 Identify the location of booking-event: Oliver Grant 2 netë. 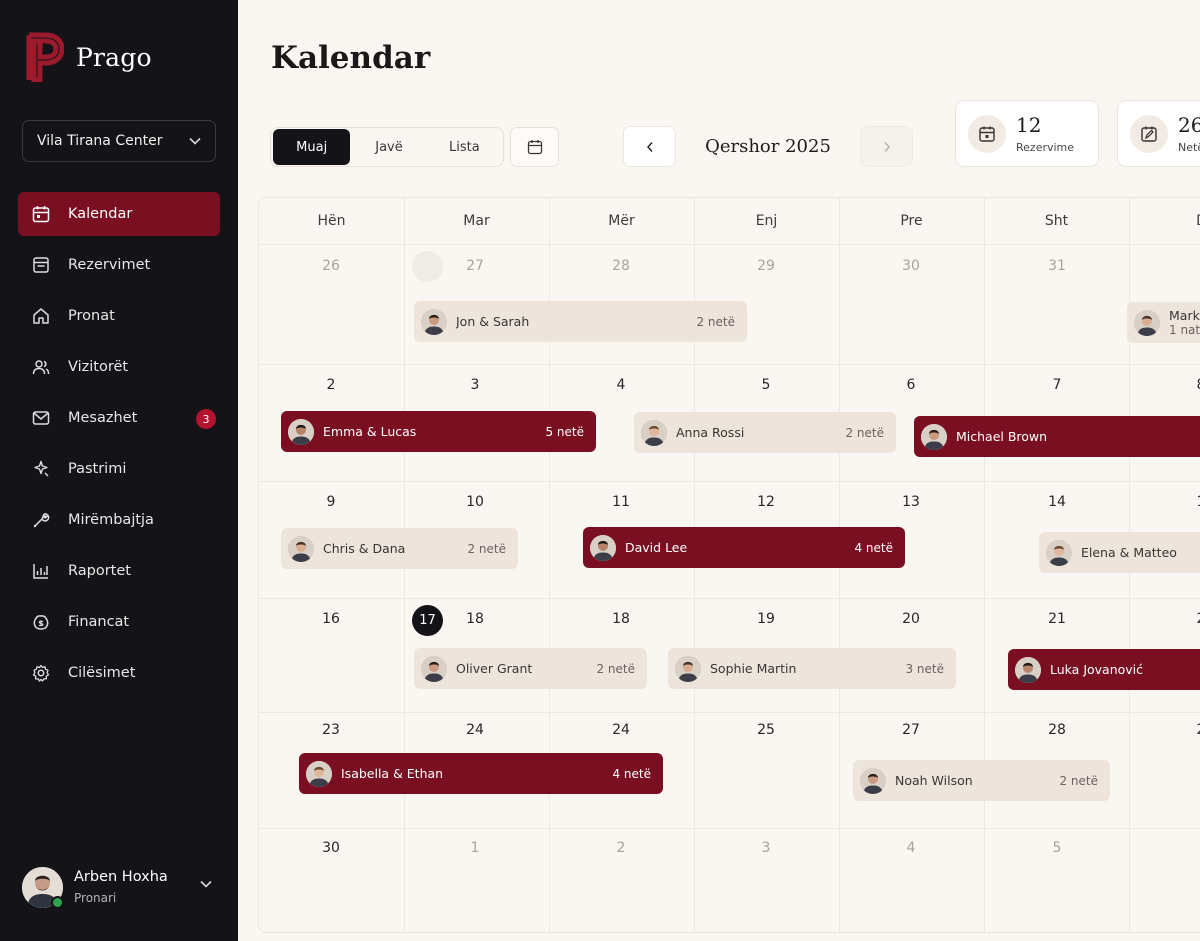
(530, 668).